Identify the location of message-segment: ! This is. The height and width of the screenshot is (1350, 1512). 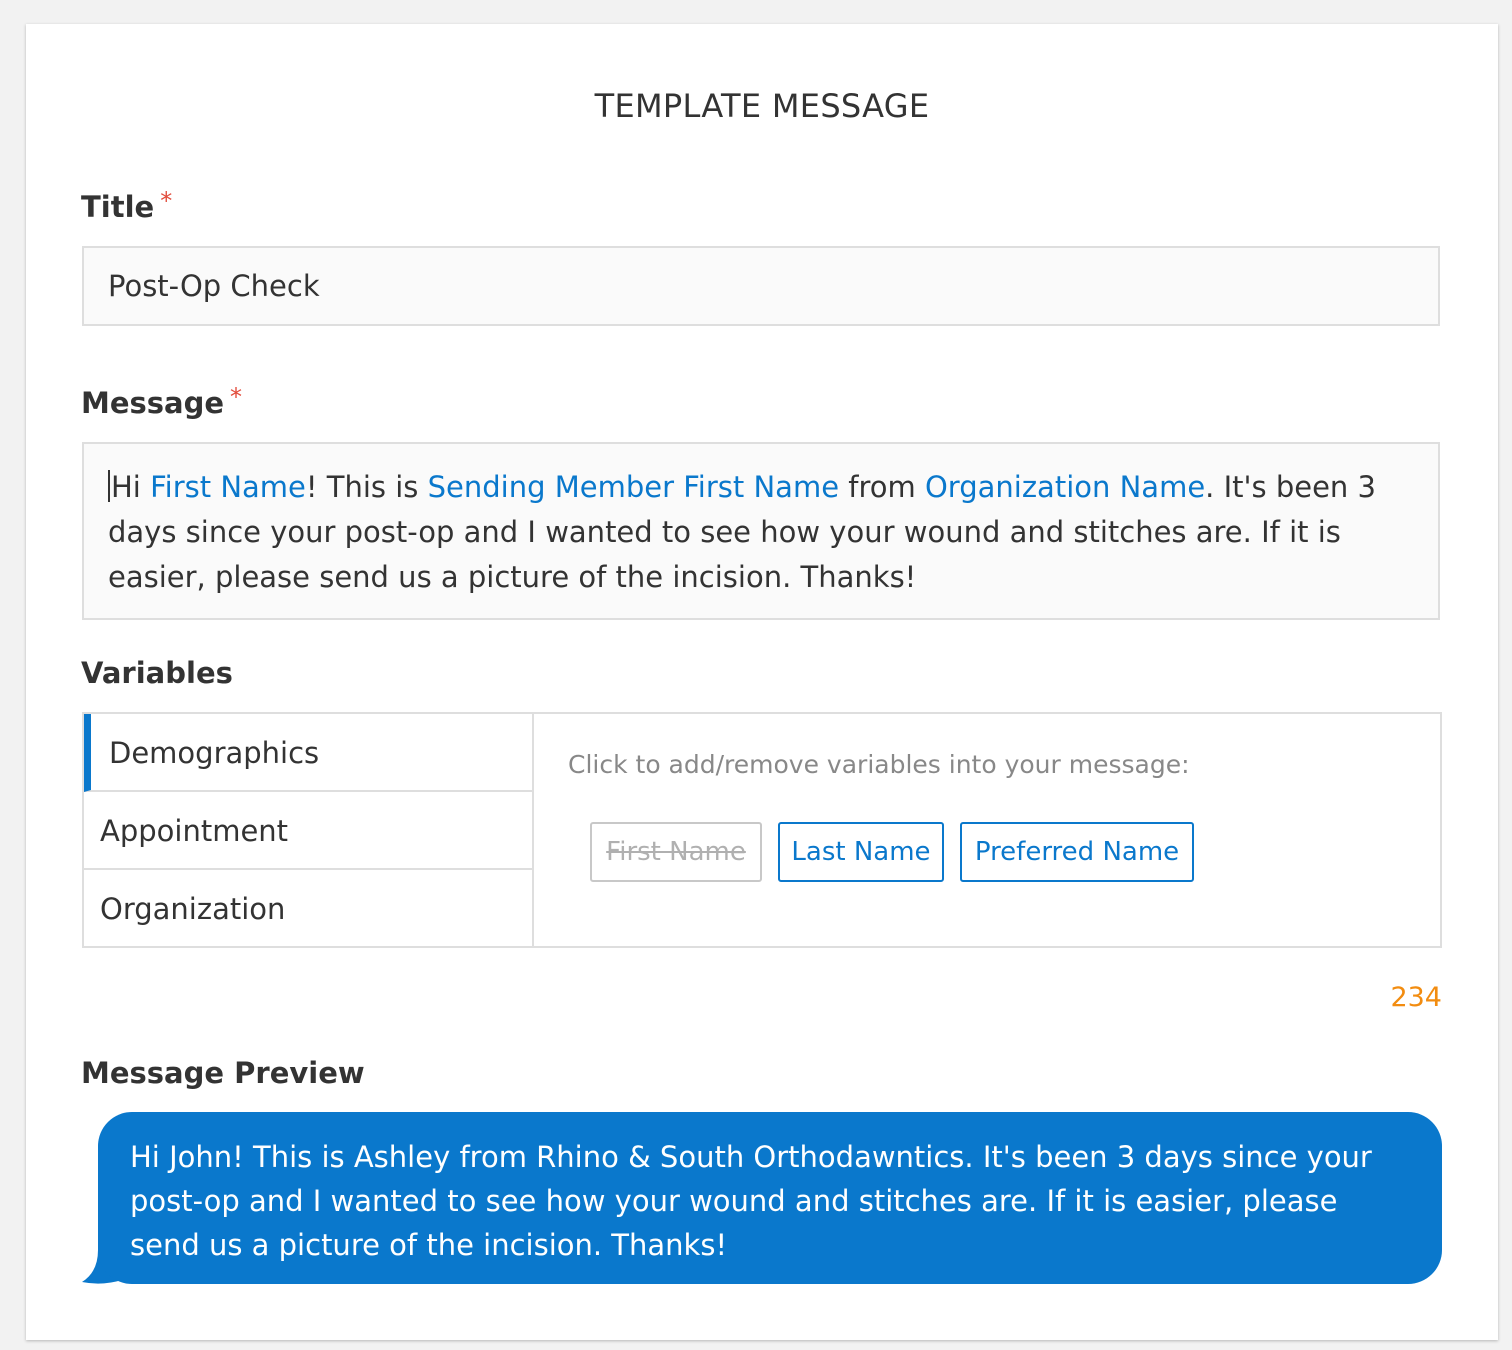
(366, 487).